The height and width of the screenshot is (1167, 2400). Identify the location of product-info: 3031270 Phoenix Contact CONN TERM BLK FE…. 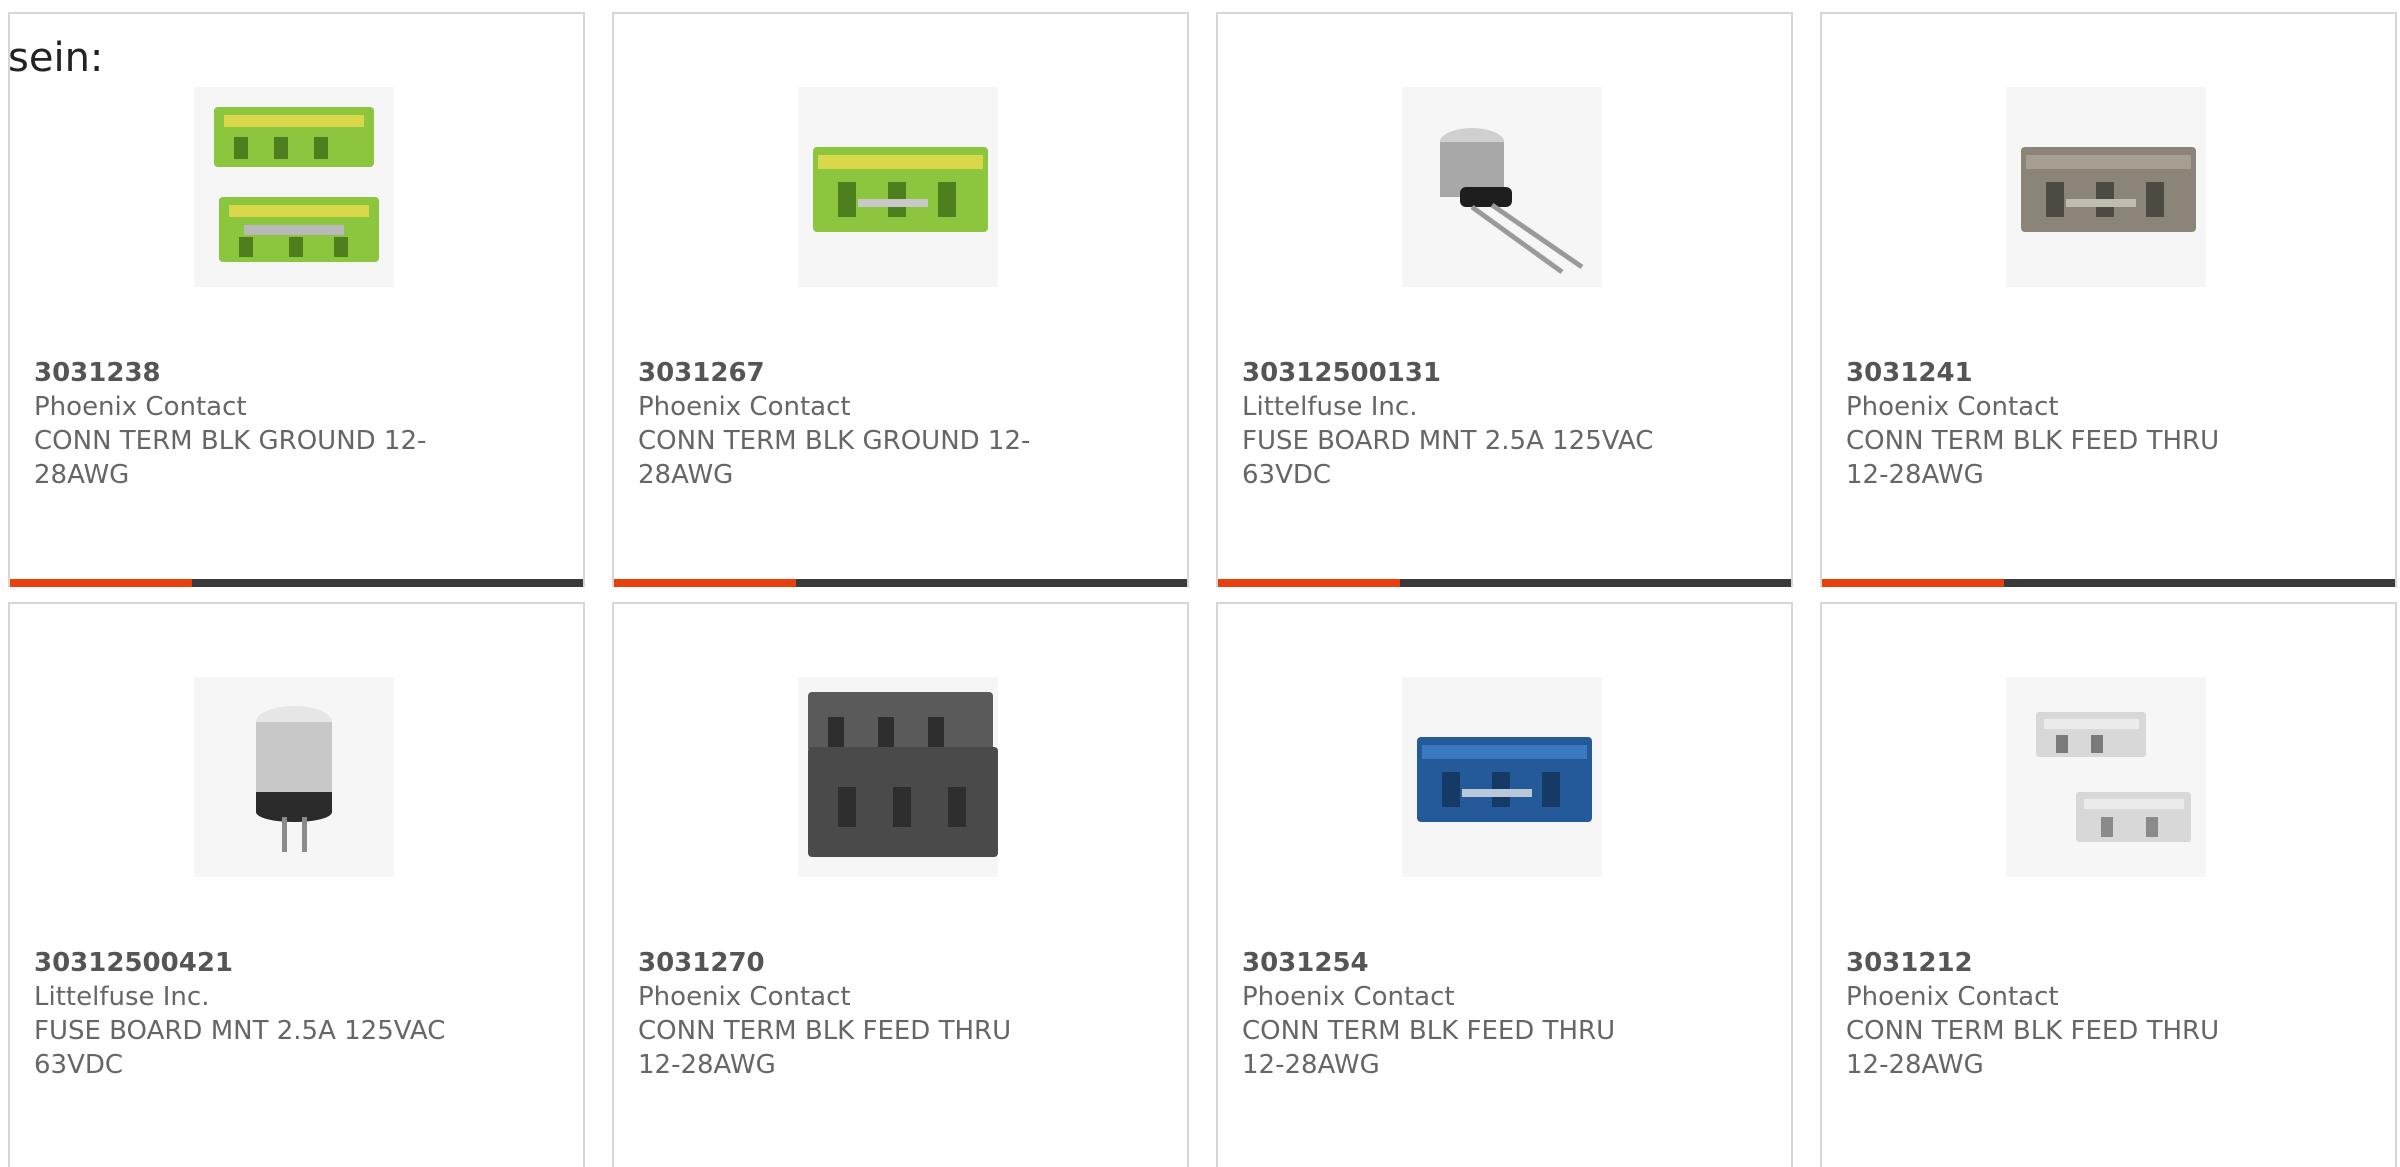
(848, 1014).